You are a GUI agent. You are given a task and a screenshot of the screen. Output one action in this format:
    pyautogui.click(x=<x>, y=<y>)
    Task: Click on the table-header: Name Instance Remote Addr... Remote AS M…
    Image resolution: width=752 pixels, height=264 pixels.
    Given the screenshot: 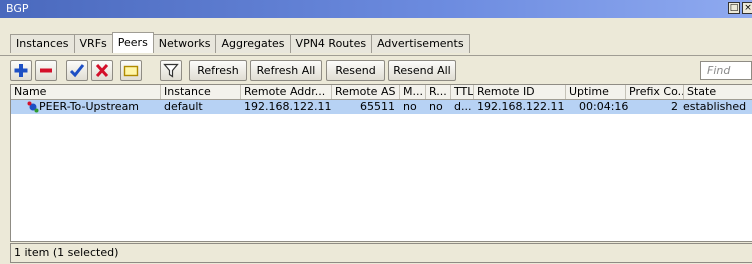 What is the action you would take?
    pyautogui.click(x=381, y=92)
    